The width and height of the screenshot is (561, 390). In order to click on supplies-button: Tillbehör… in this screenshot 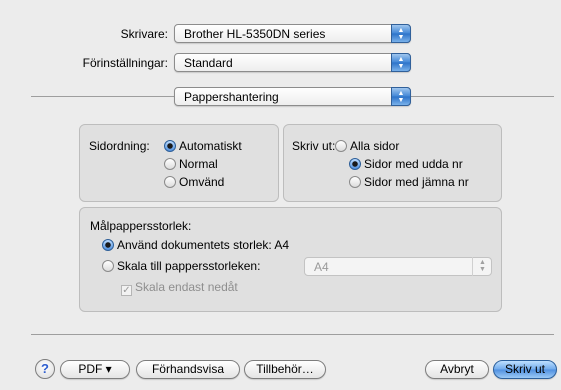, I will do `click(285, 369)`.